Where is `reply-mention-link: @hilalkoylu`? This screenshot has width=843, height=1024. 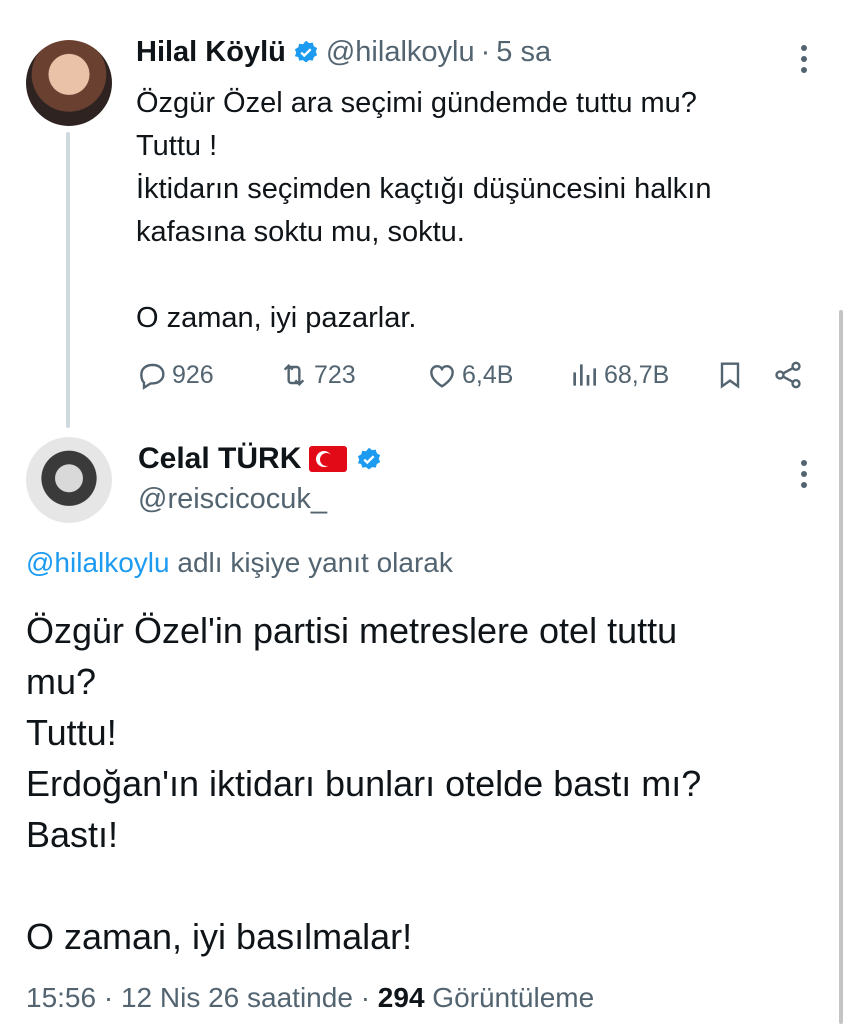
reply-mention-link: @hilalkoylu is located at coordinates (98, 562).